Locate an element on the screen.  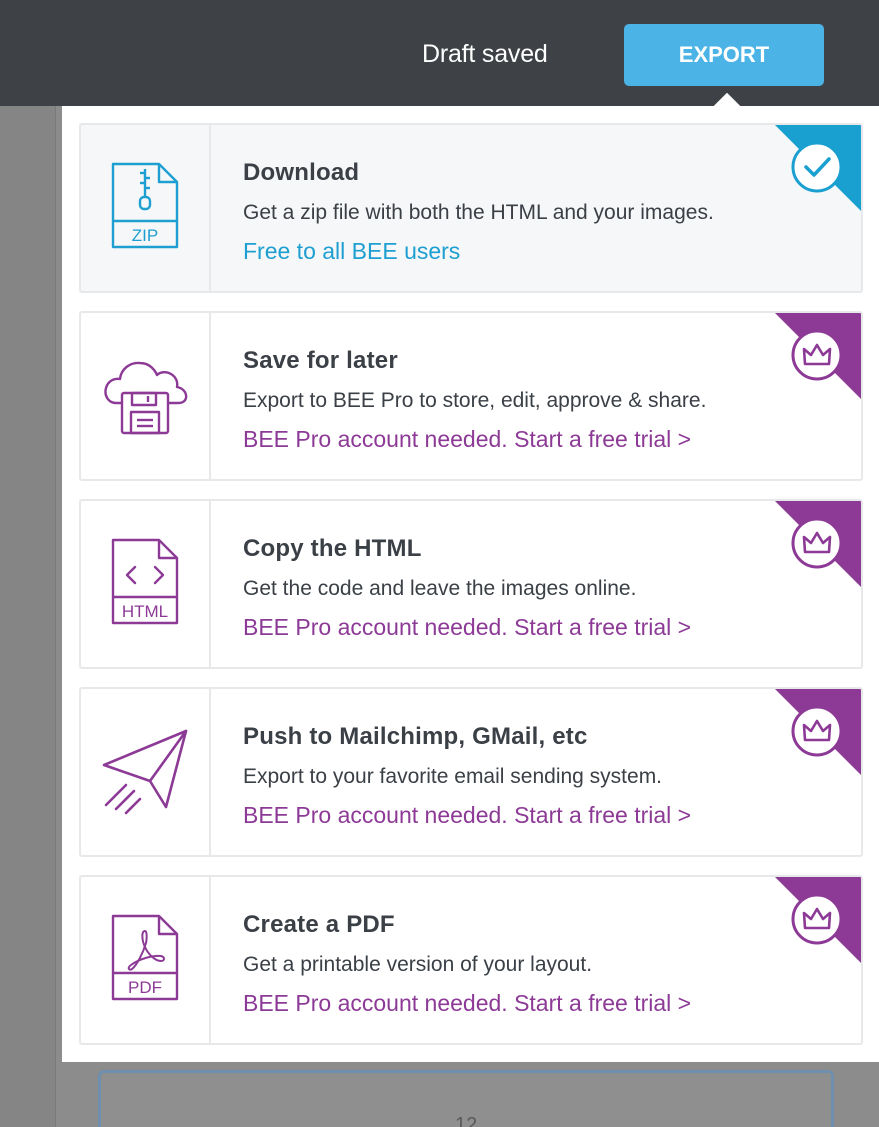
selected-badge is located at coordinates (818, 168).